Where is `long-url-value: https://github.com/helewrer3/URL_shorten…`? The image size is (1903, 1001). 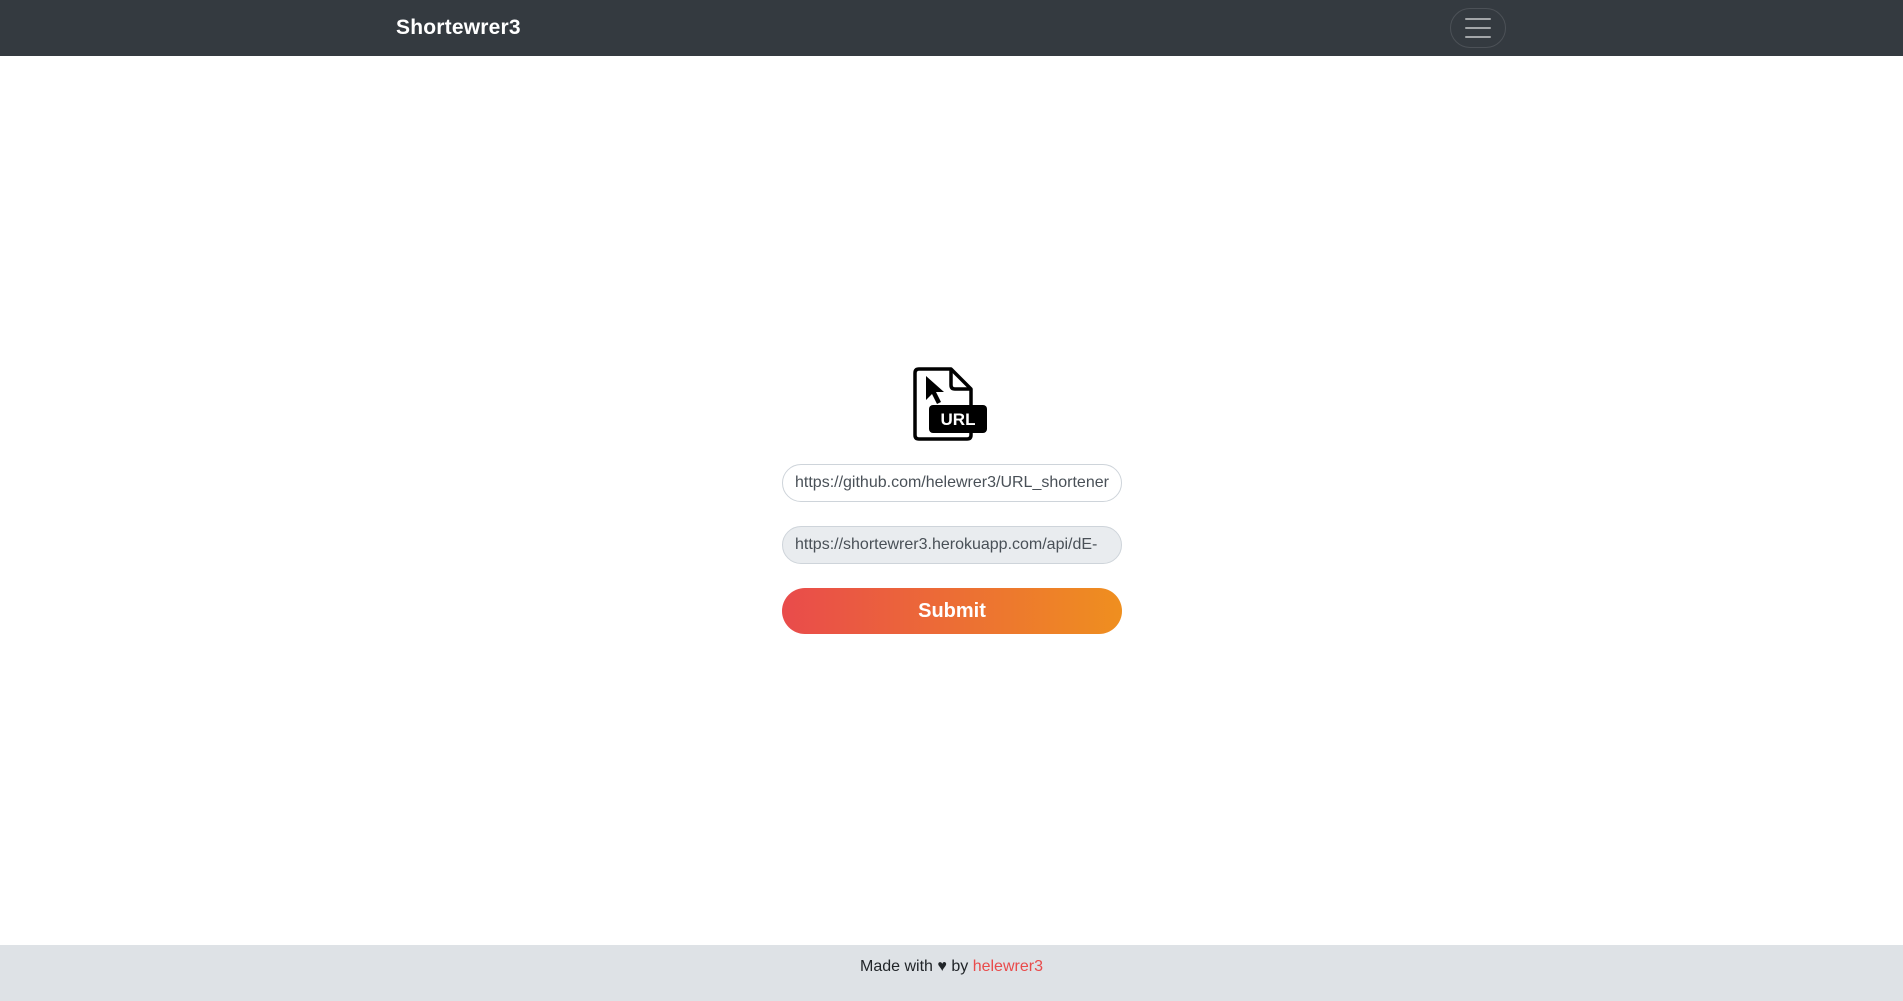
long-url-value: https://github.com/helewrer3/URL_shorten… is located at coordinates (952, 482).